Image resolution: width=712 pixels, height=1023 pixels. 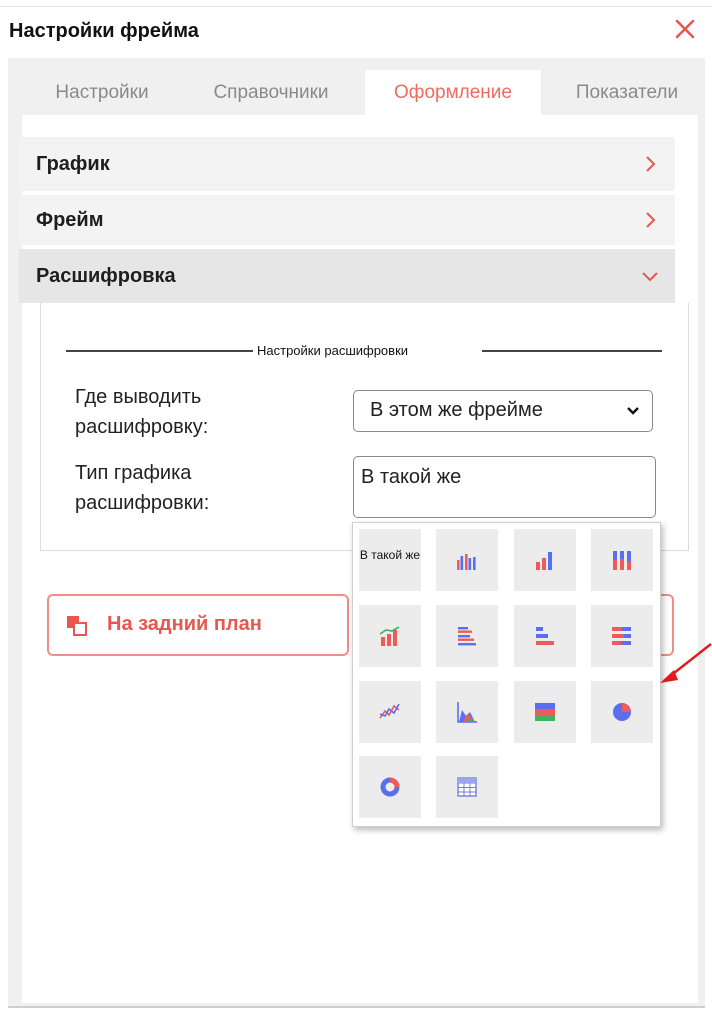 What do you see at coordinates (347, 164) in the screenshot?
I see `section-chart: График` at bounding box center [347, 164].